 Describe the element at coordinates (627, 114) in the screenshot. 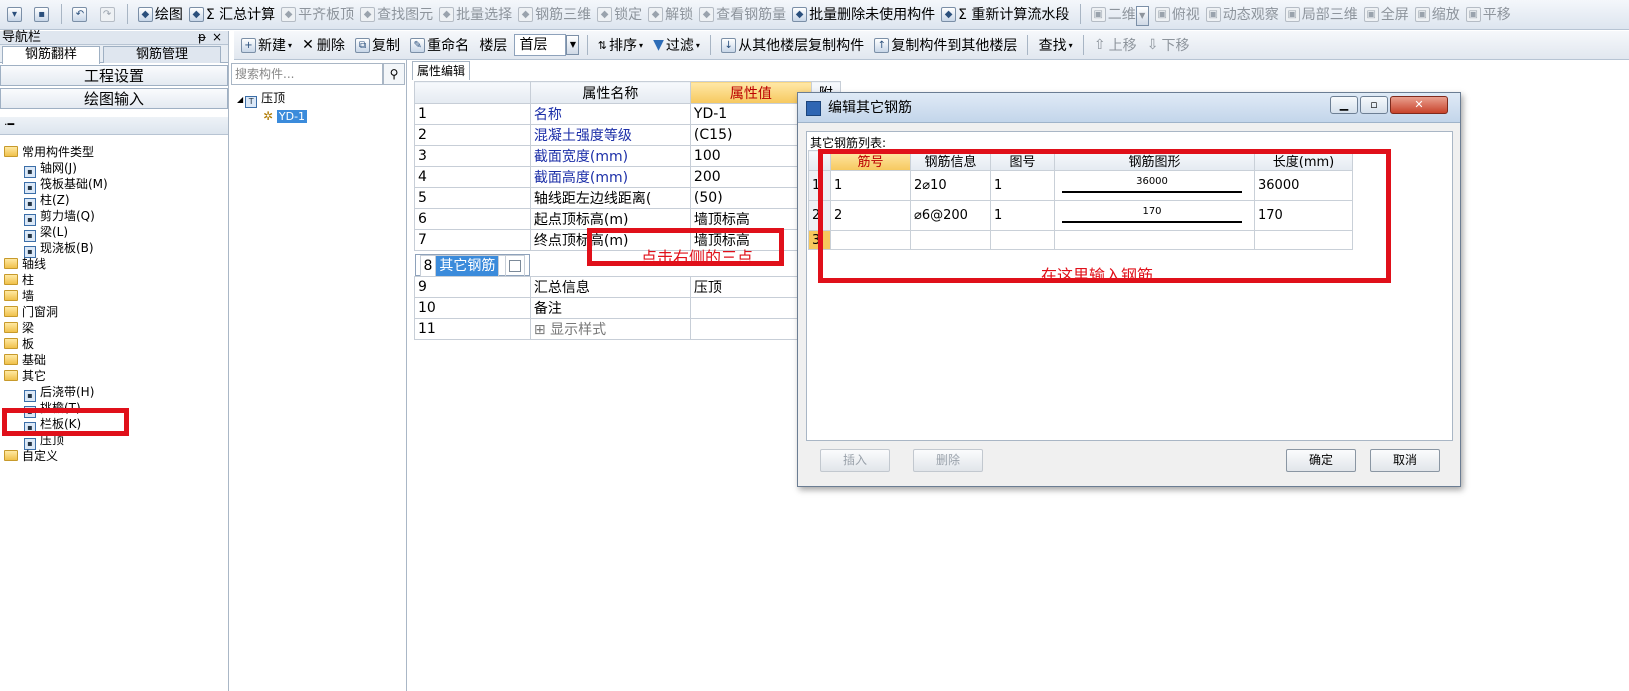

I see `property-row: 1 名称 YD-1` at that location.